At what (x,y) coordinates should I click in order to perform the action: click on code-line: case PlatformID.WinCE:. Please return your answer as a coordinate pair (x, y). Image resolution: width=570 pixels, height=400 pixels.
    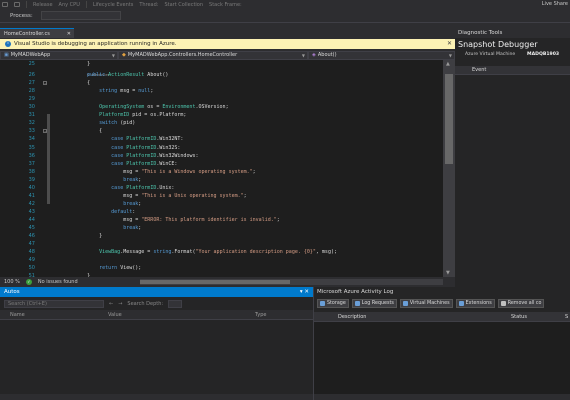
    Looking at the image, I should click on (120, 164).